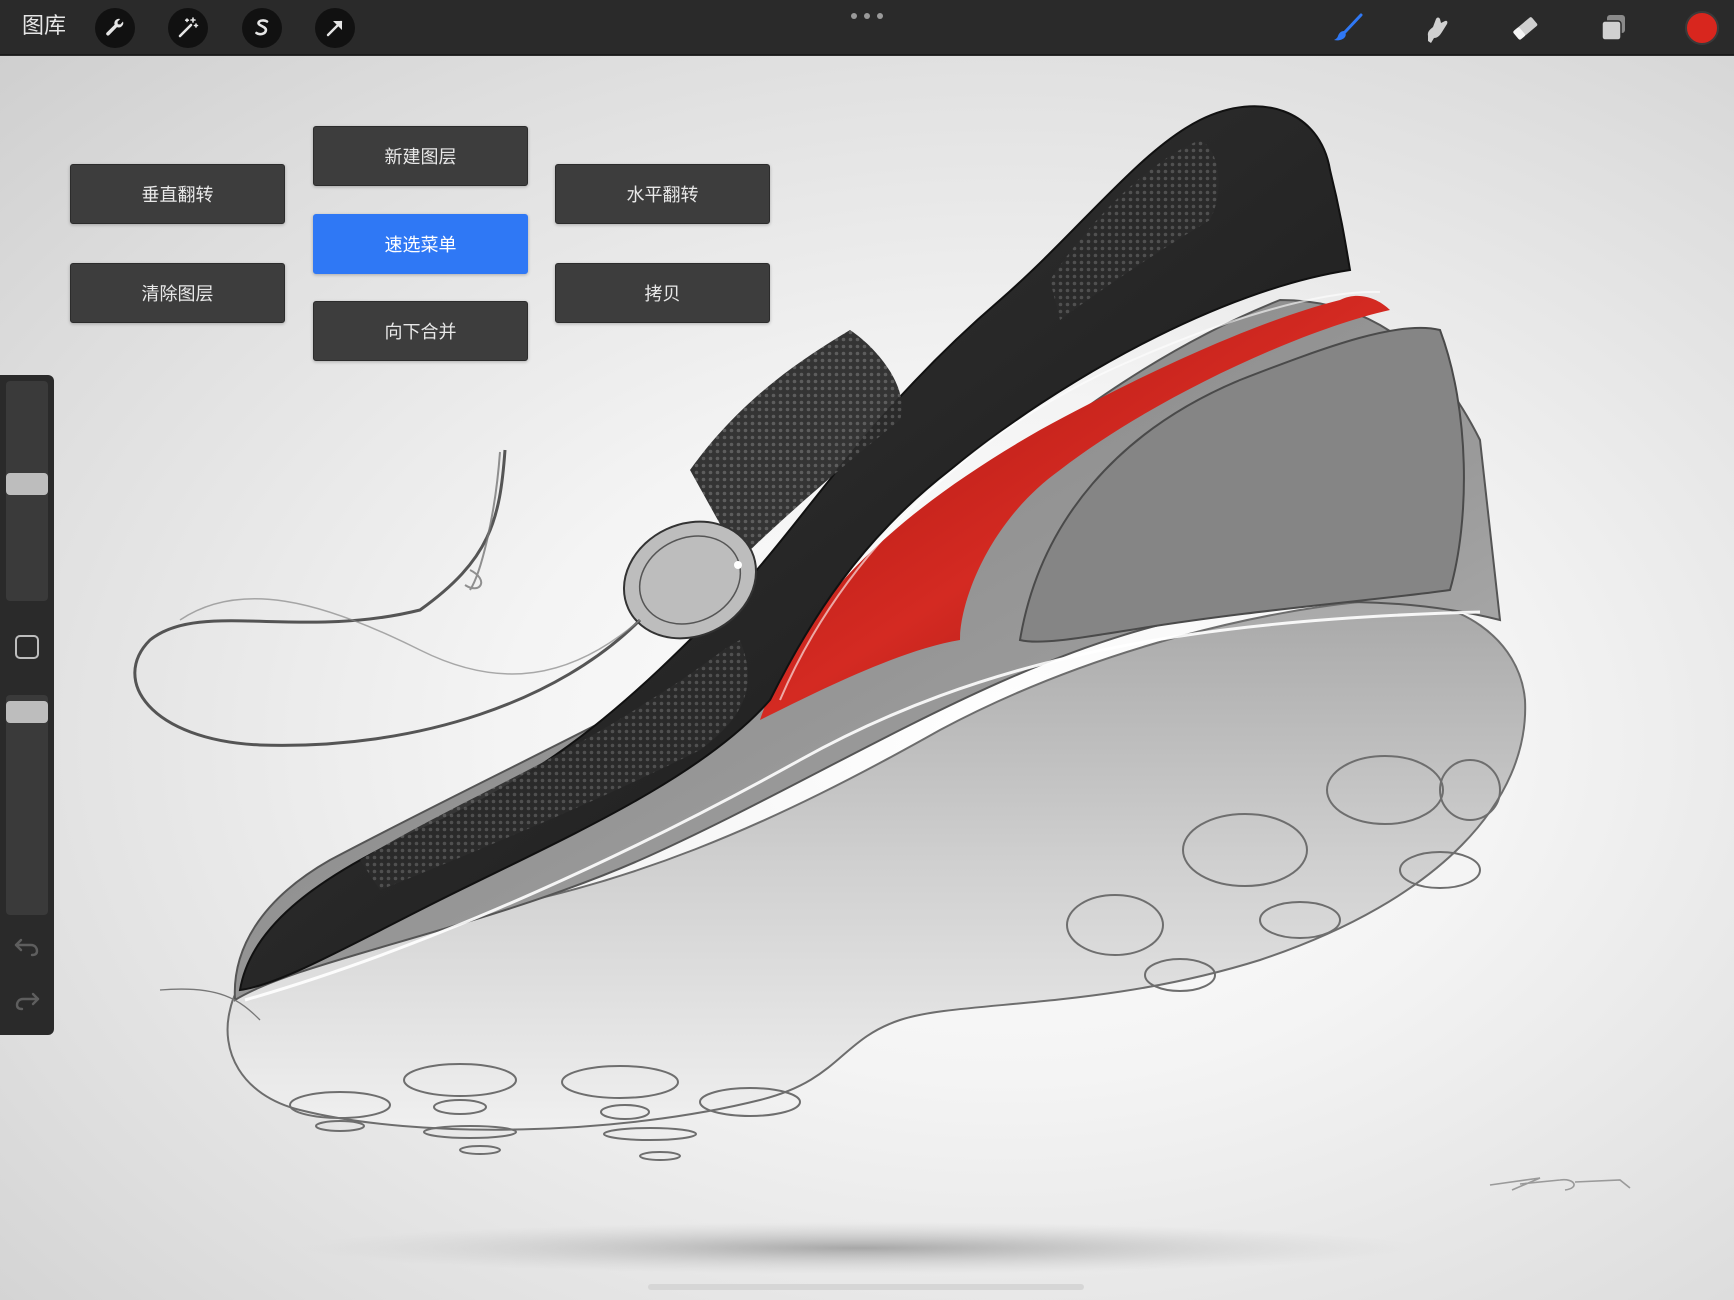 The width and height of the screenshot is (1734, 1300). What do you see at coordinates (188, 28) in the screenshot?
I see `magic-wand-icon` at bounding box center [188, 28].